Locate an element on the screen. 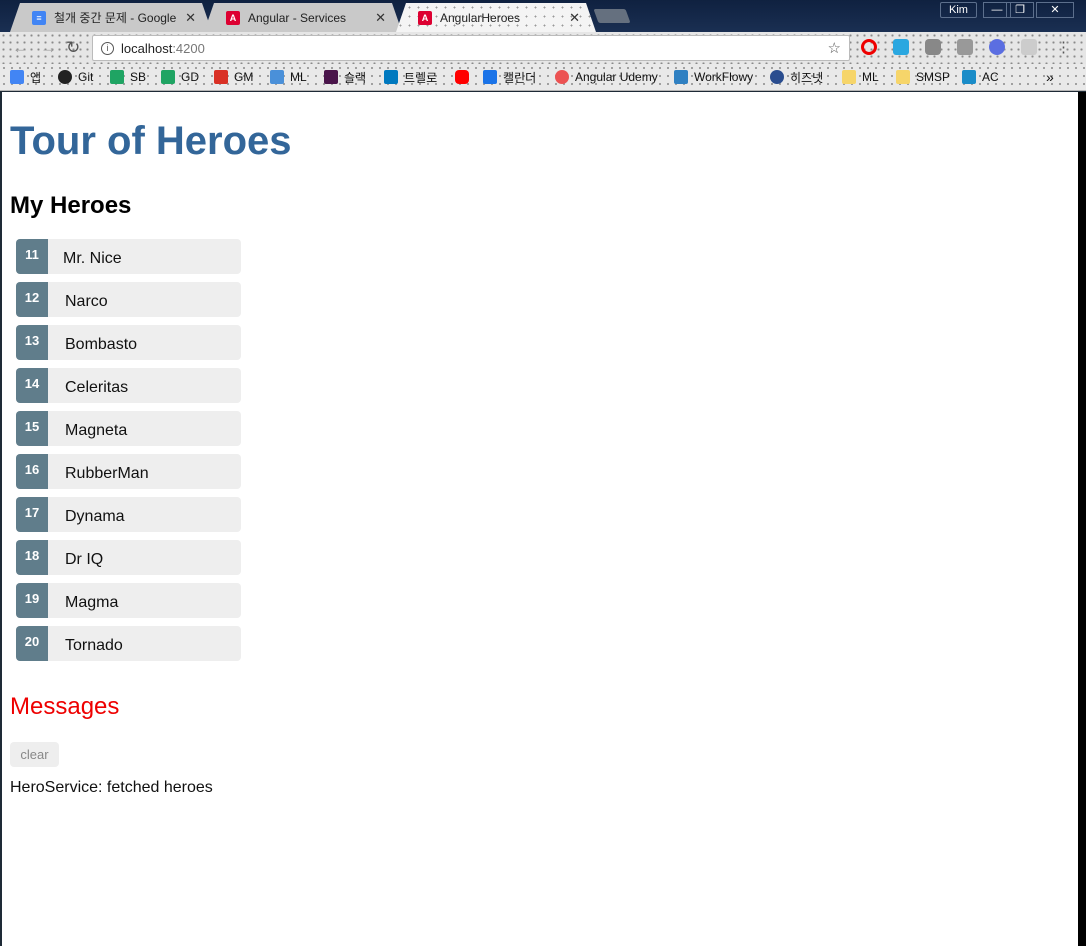 The width and height of the screenshot is (1086, 946). hero-item: 11 Mr. Nice is located at coordinates (128, 256).